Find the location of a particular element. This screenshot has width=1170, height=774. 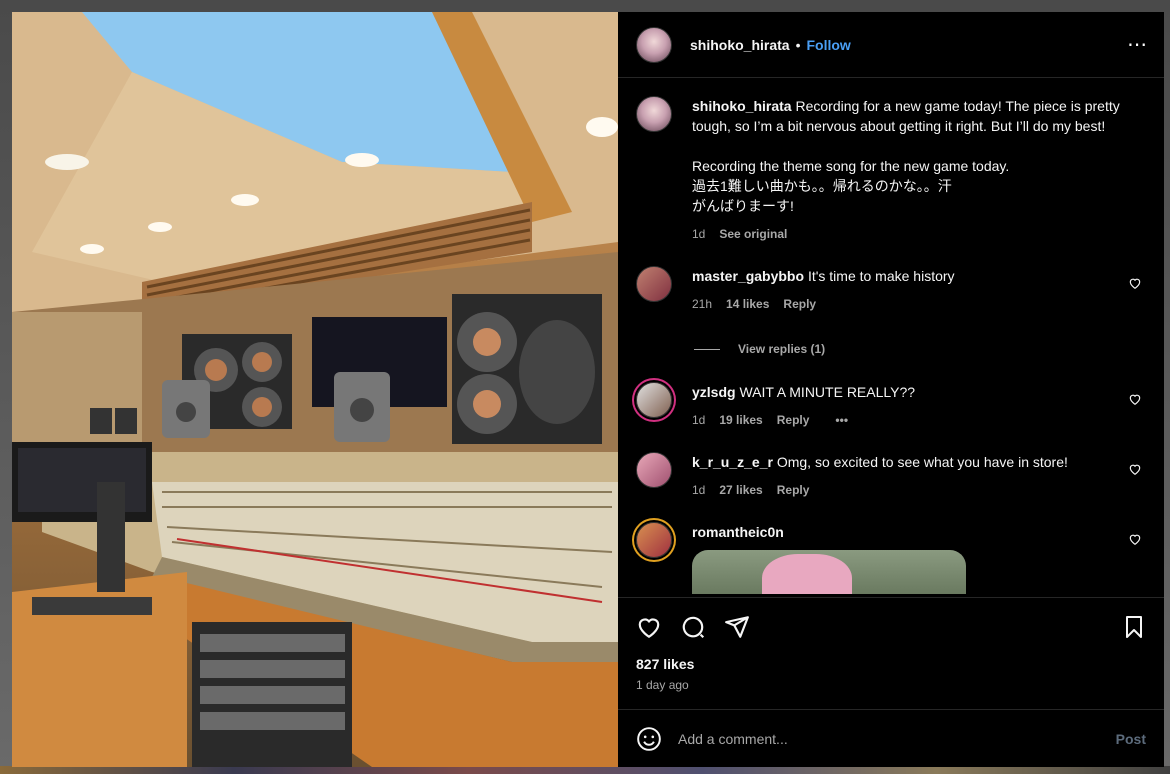

post-actions: 827 likes 1 day ago is located at coordinates (891, 653).